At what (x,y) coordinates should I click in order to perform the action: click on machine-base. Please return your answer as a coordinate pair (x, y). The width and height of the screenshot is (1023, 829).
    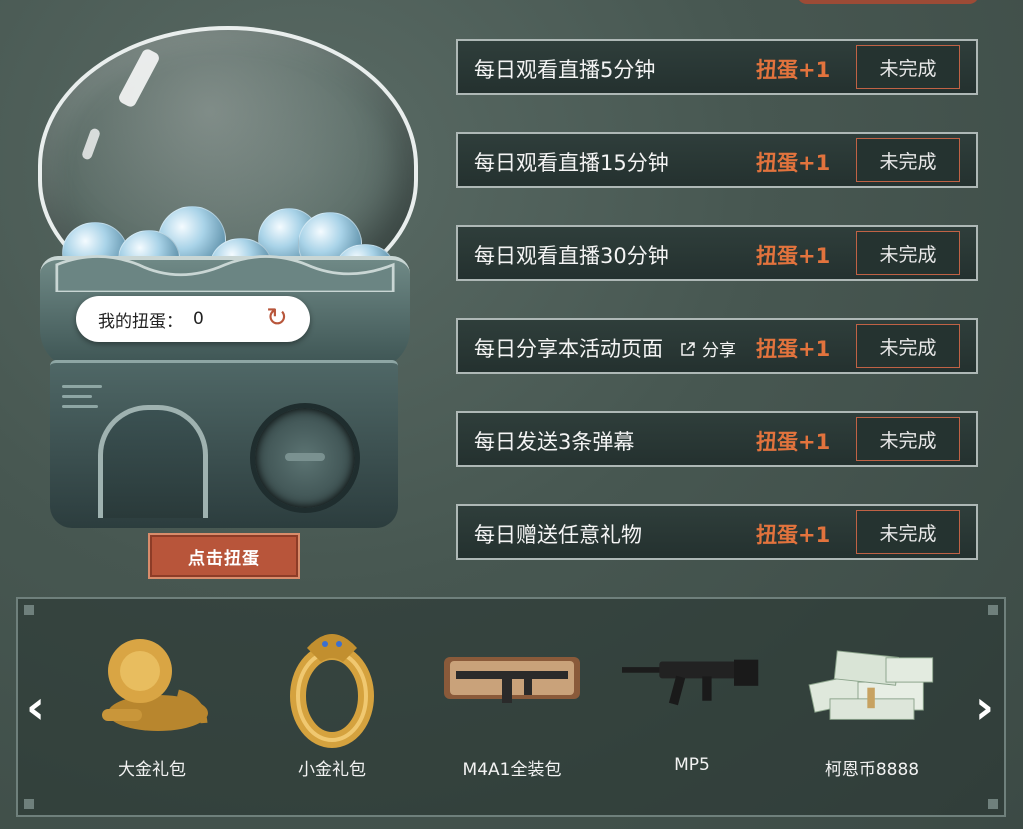
    Looking at the image, I should click on (224, 444).